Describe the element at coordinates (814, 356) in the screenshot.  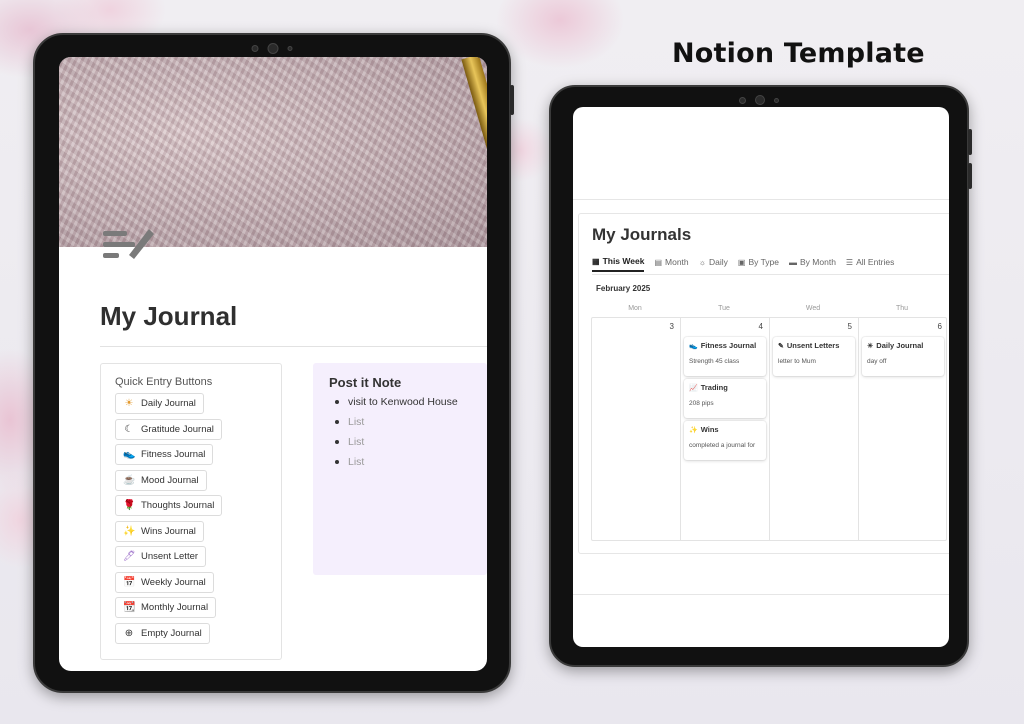
I see `event-card: ✎ Unsent Letters letter to Mum` at that location.